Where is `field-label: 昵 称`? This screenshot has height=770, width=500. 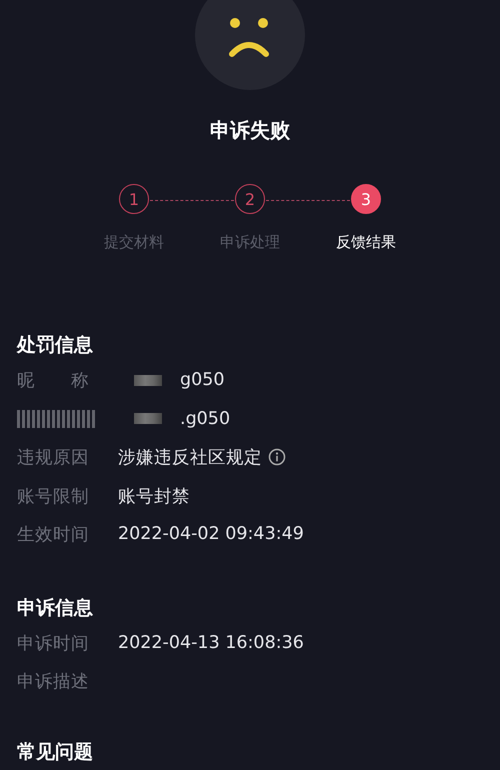 field-label: 昵 称 is located at coordinates (53, 381).